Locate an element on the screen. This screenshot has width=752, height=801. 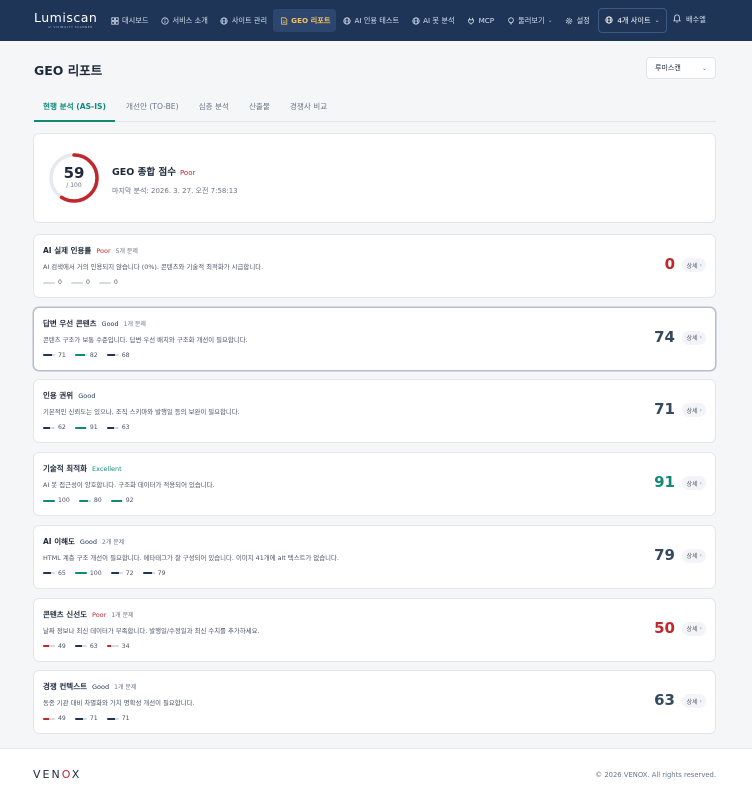
sub-score: 62 is located at coordinates (54, 427).